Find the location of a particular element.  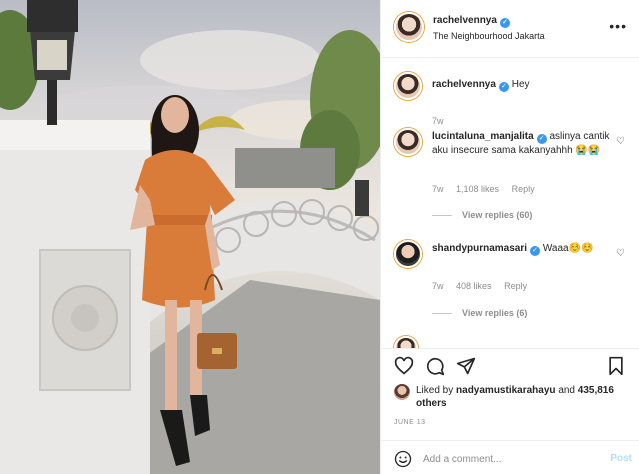

caption-body: rachelvennya ✓ Hey is located at coordinates (522, 85).